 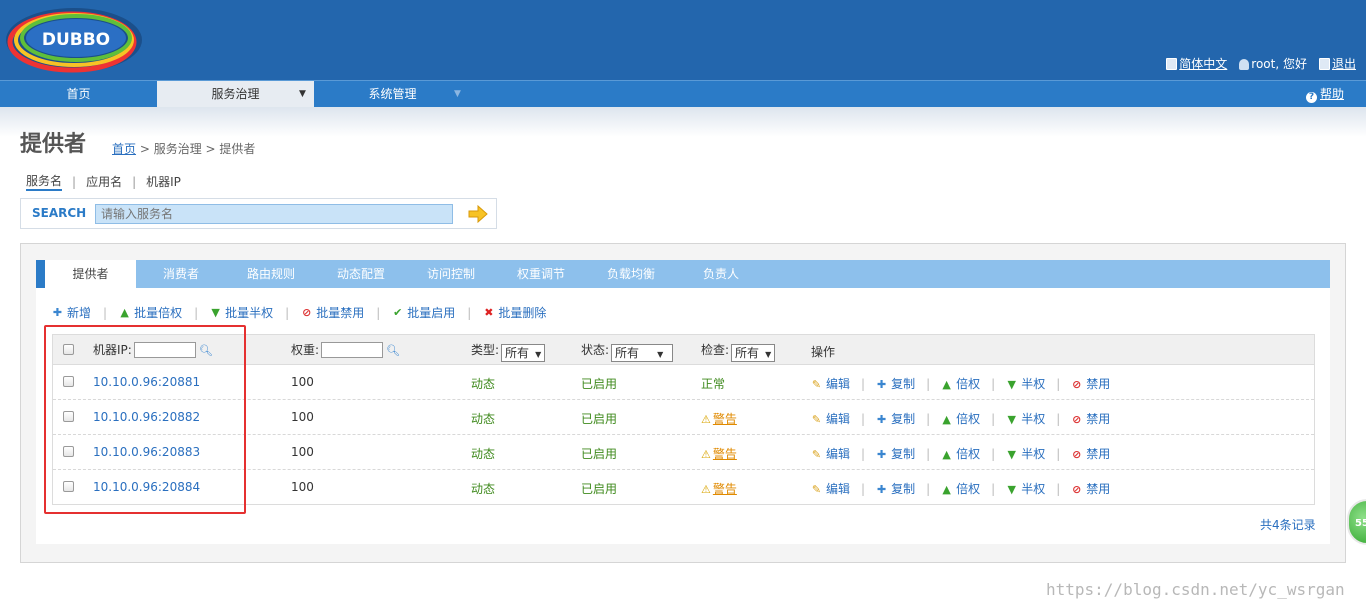 What do you see at coordinates (78, 94) in the screenshot?
I see `nav-home: 首页` at bounding box center [78, 94].